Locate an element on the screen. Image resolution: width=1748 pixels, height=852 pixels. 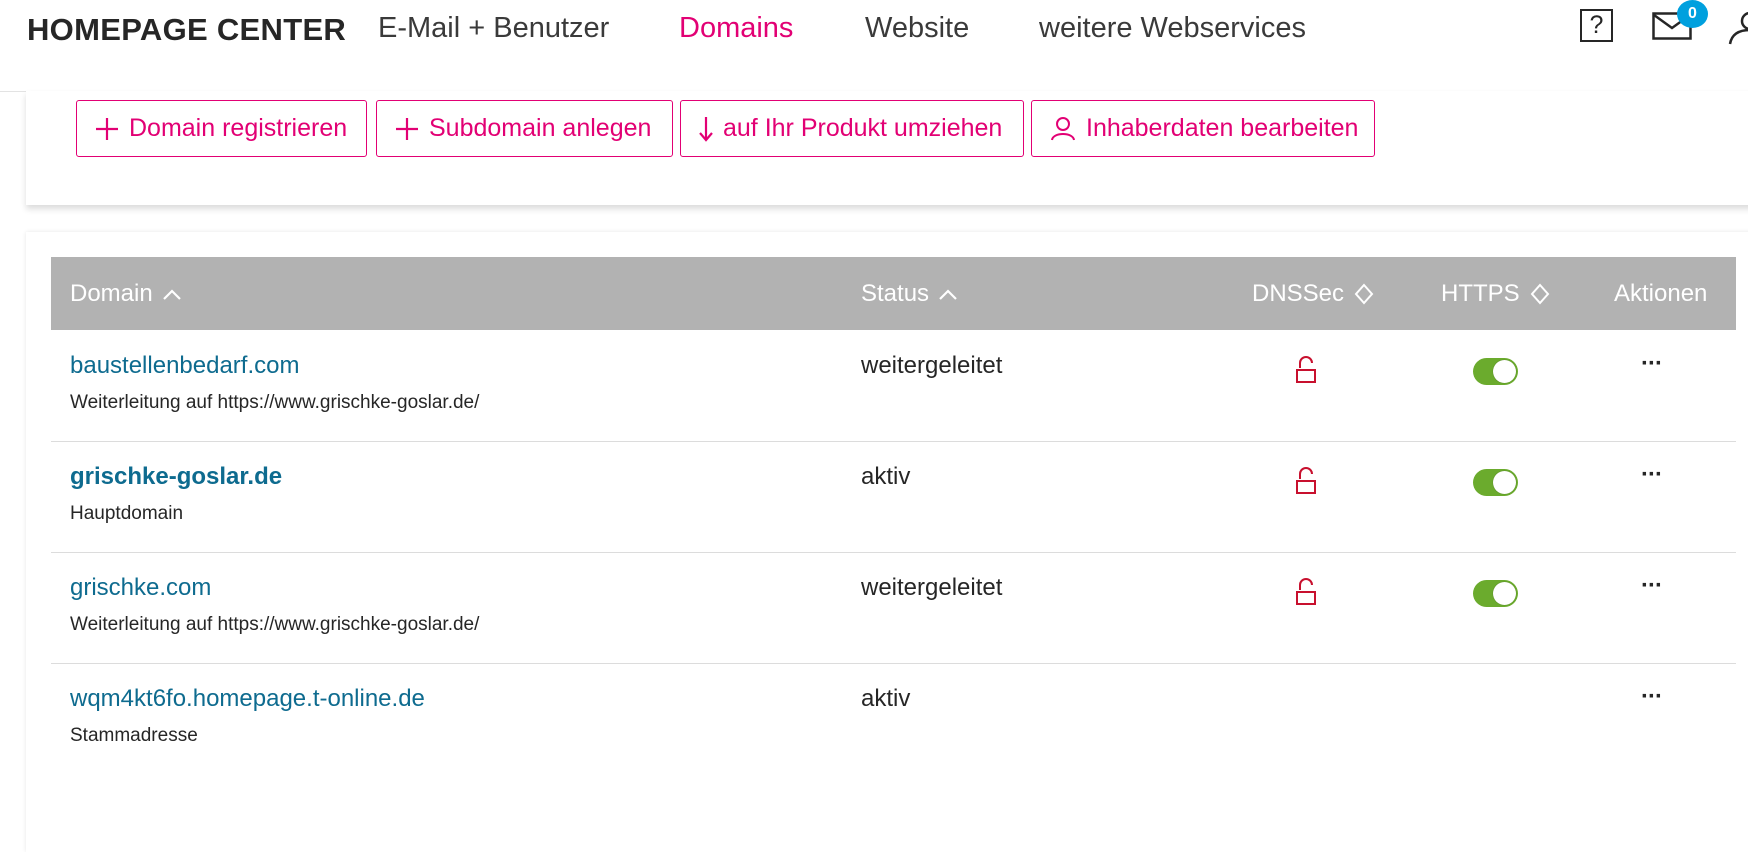
nav-email-benutzer: E-Mail + Benutzer is located at coordinates (493, 28).